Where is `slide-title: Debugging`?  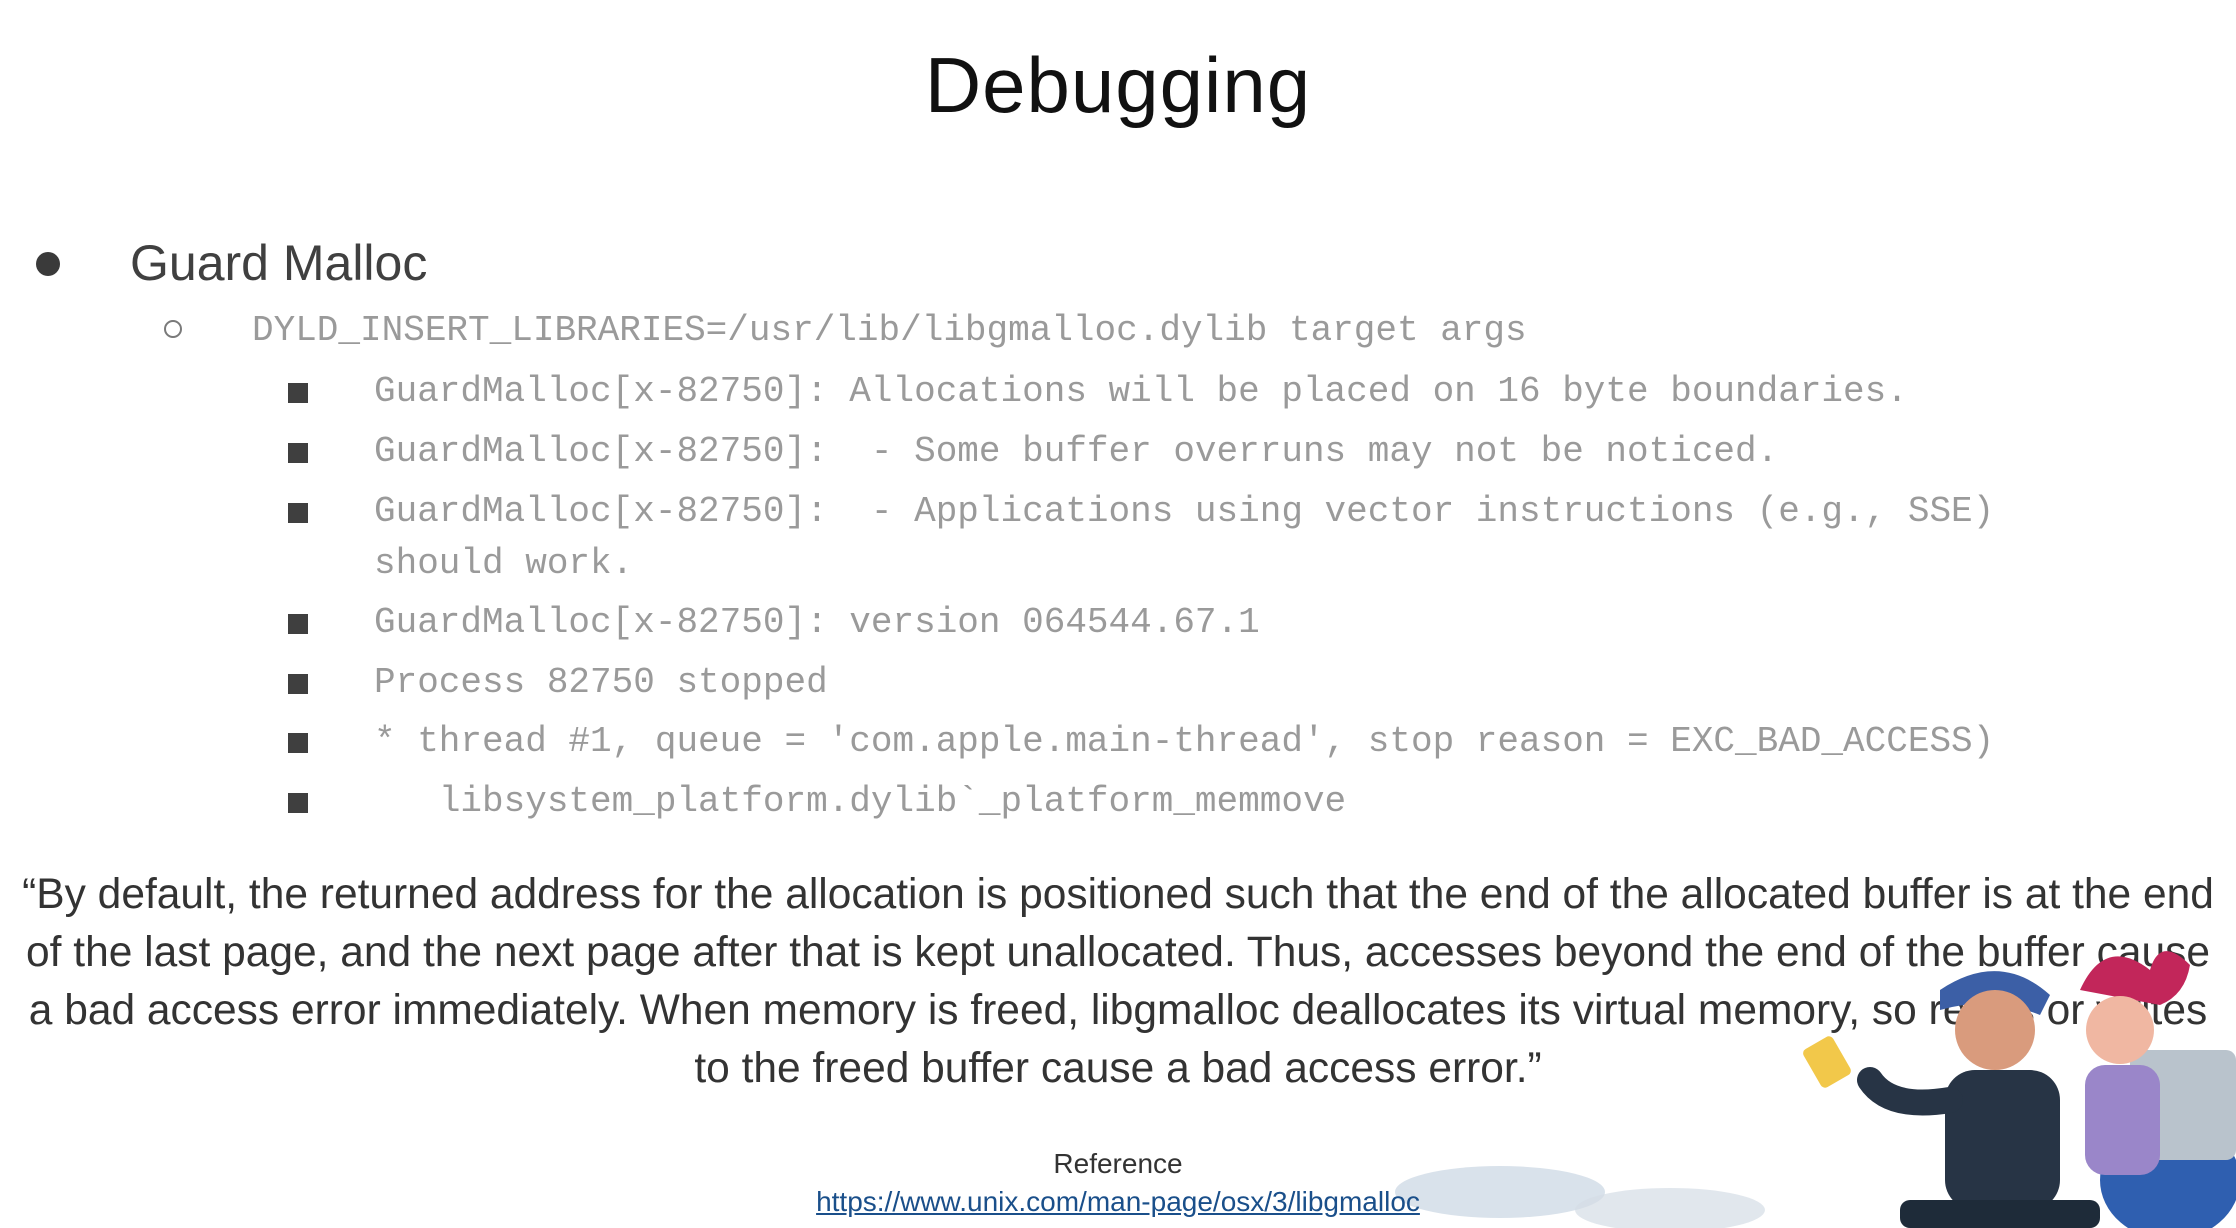 slide-title: Debugging is located at coordinates (1118, 85).